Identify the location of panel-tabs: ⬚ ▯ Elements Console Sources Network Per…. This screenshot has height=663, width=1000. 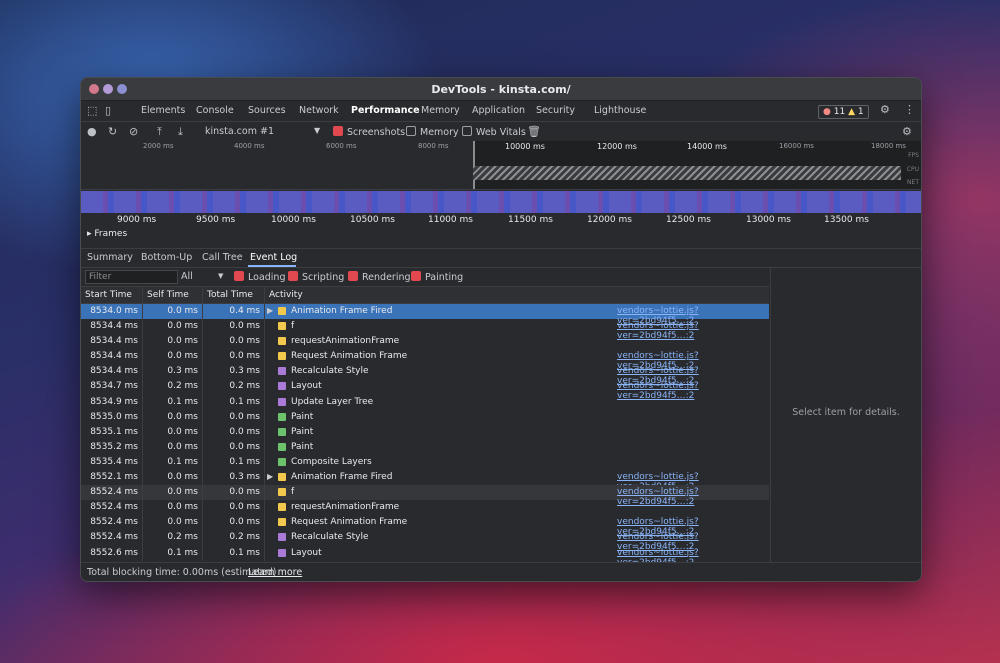
(501, 111).